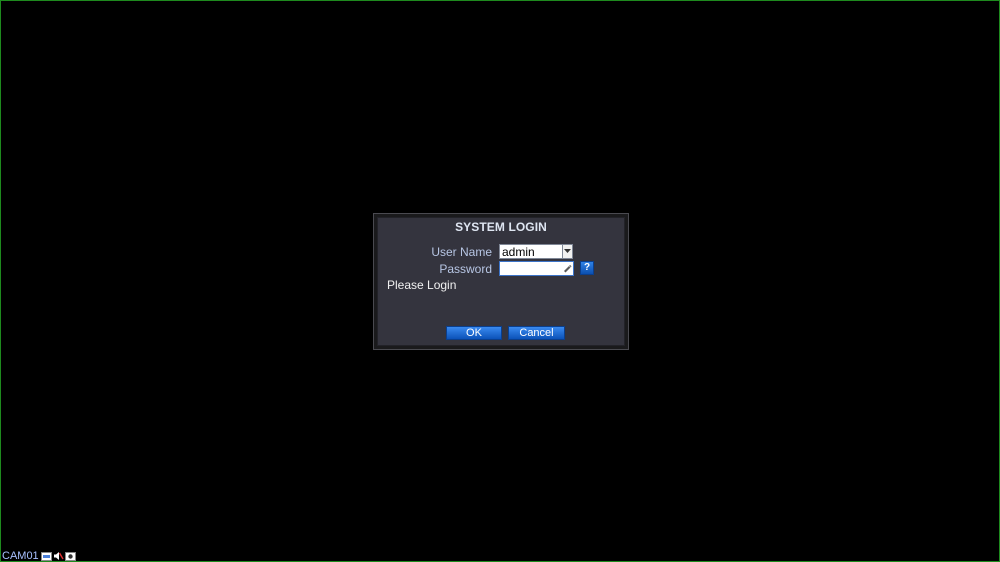 The height and width of the screenshot is (562, 1000). Describe the element at coordinates (567, 268) in the screenshot. I see `keyboard-icon` at that location.